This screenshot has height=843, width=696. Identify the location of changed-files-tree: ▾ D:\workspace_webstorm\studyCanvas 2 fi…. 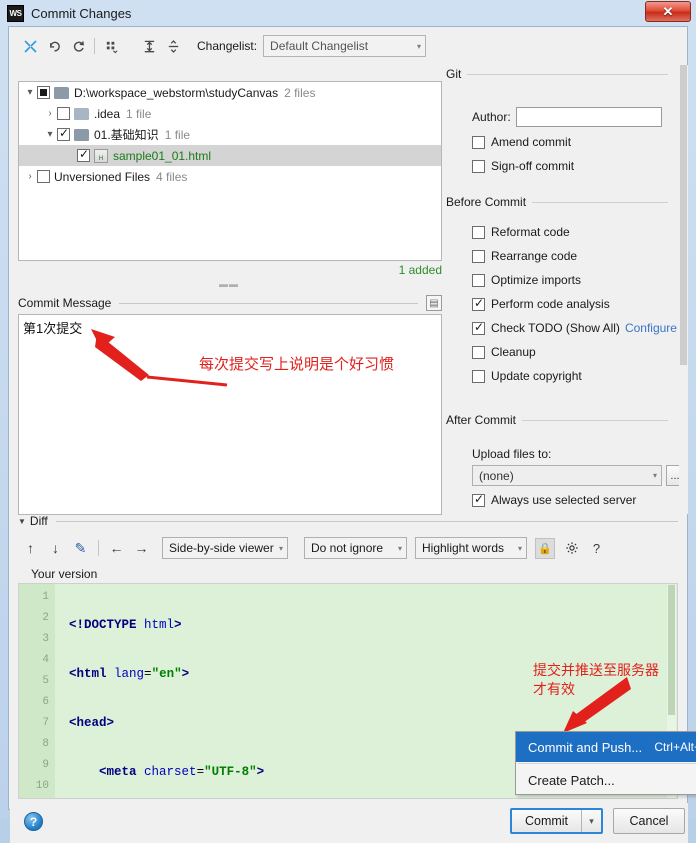
(230, 171).